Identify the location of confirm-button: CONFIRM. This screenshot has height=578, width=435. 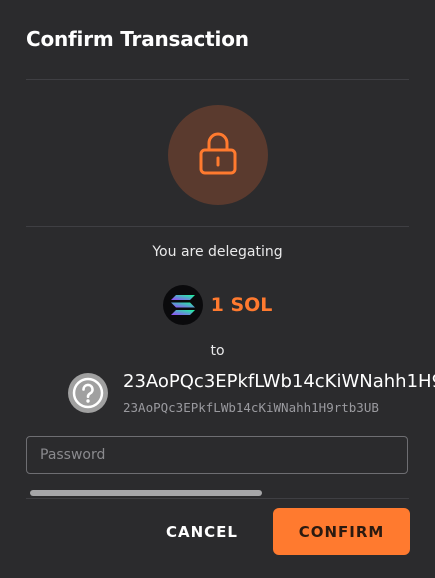
(341, 531).